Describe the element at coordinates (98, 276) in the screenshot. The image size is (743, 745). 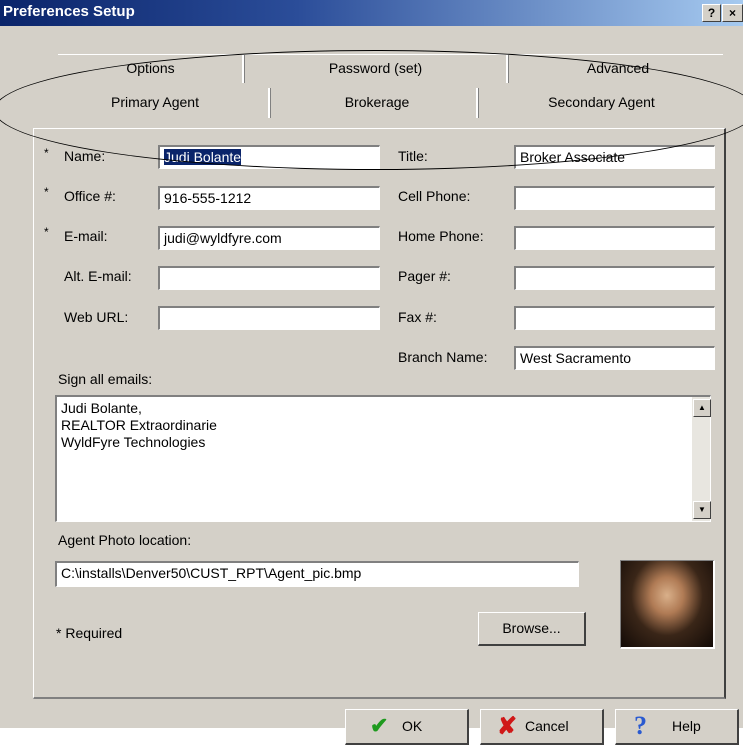
I see `alt-email-label: Alt. E-mail:` at that location.